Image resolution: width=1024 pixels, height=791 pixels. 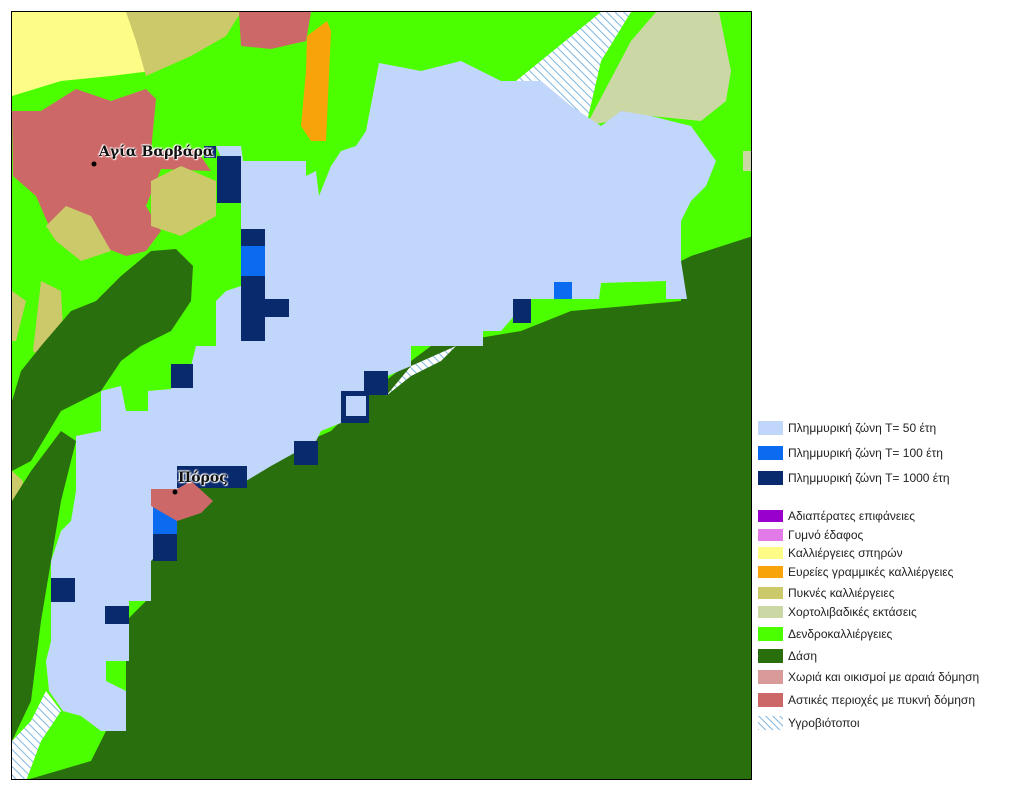 I want to click on legend-item-bare-soil: Γυμνό έδαφος, so click(x=810, y=535).